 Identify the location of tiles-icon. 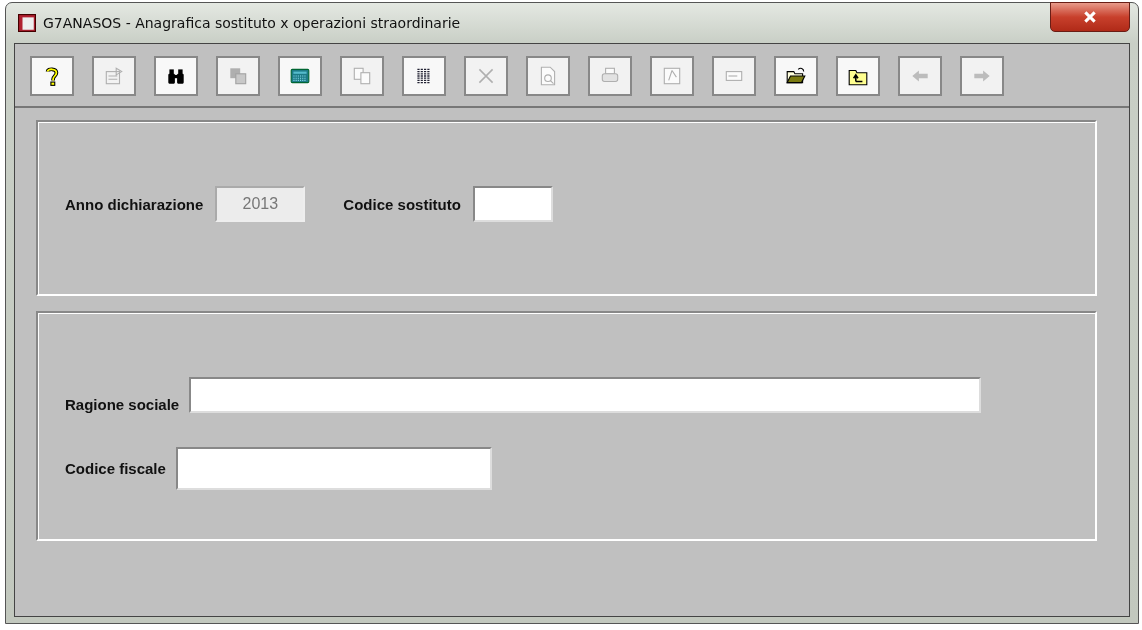
(238, 76).